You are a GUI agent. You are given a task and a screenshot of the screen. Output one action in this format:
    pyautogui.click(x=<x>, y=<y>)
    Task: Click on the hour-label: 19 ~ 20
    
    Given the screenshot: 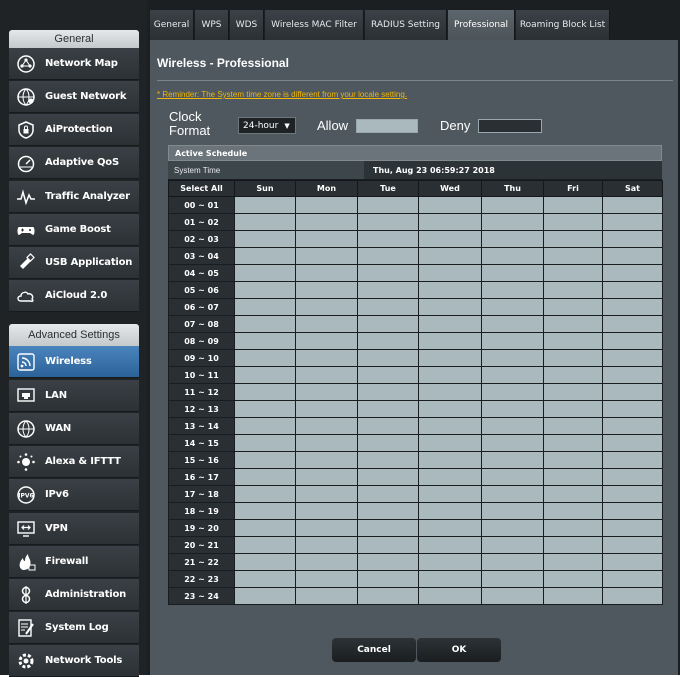 What is the action you would take?
    pyautogui.click(x=201, y=528)
    